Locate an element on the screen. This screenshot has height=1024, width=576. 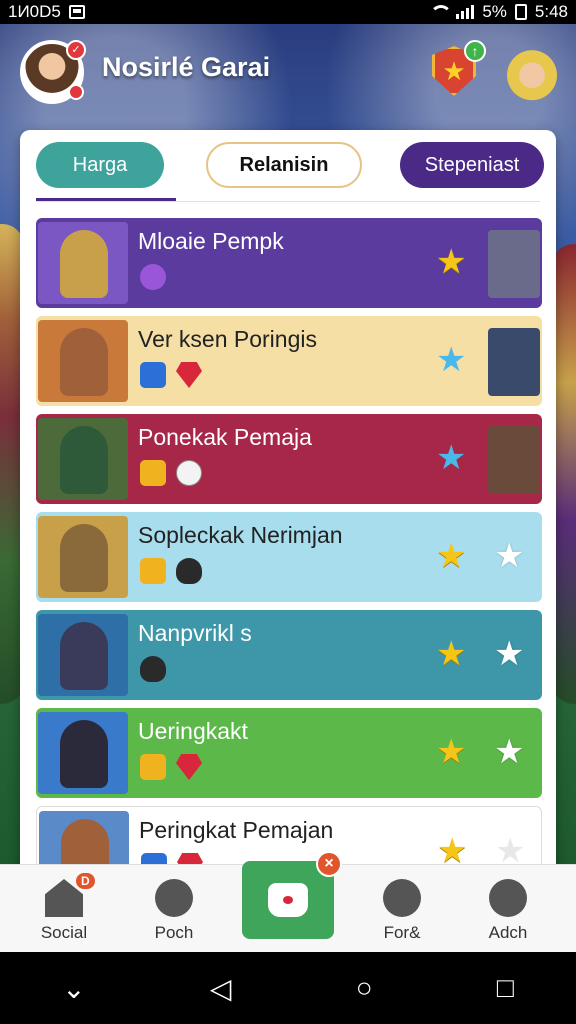
friends-icon is located at coordinates (402, 898).